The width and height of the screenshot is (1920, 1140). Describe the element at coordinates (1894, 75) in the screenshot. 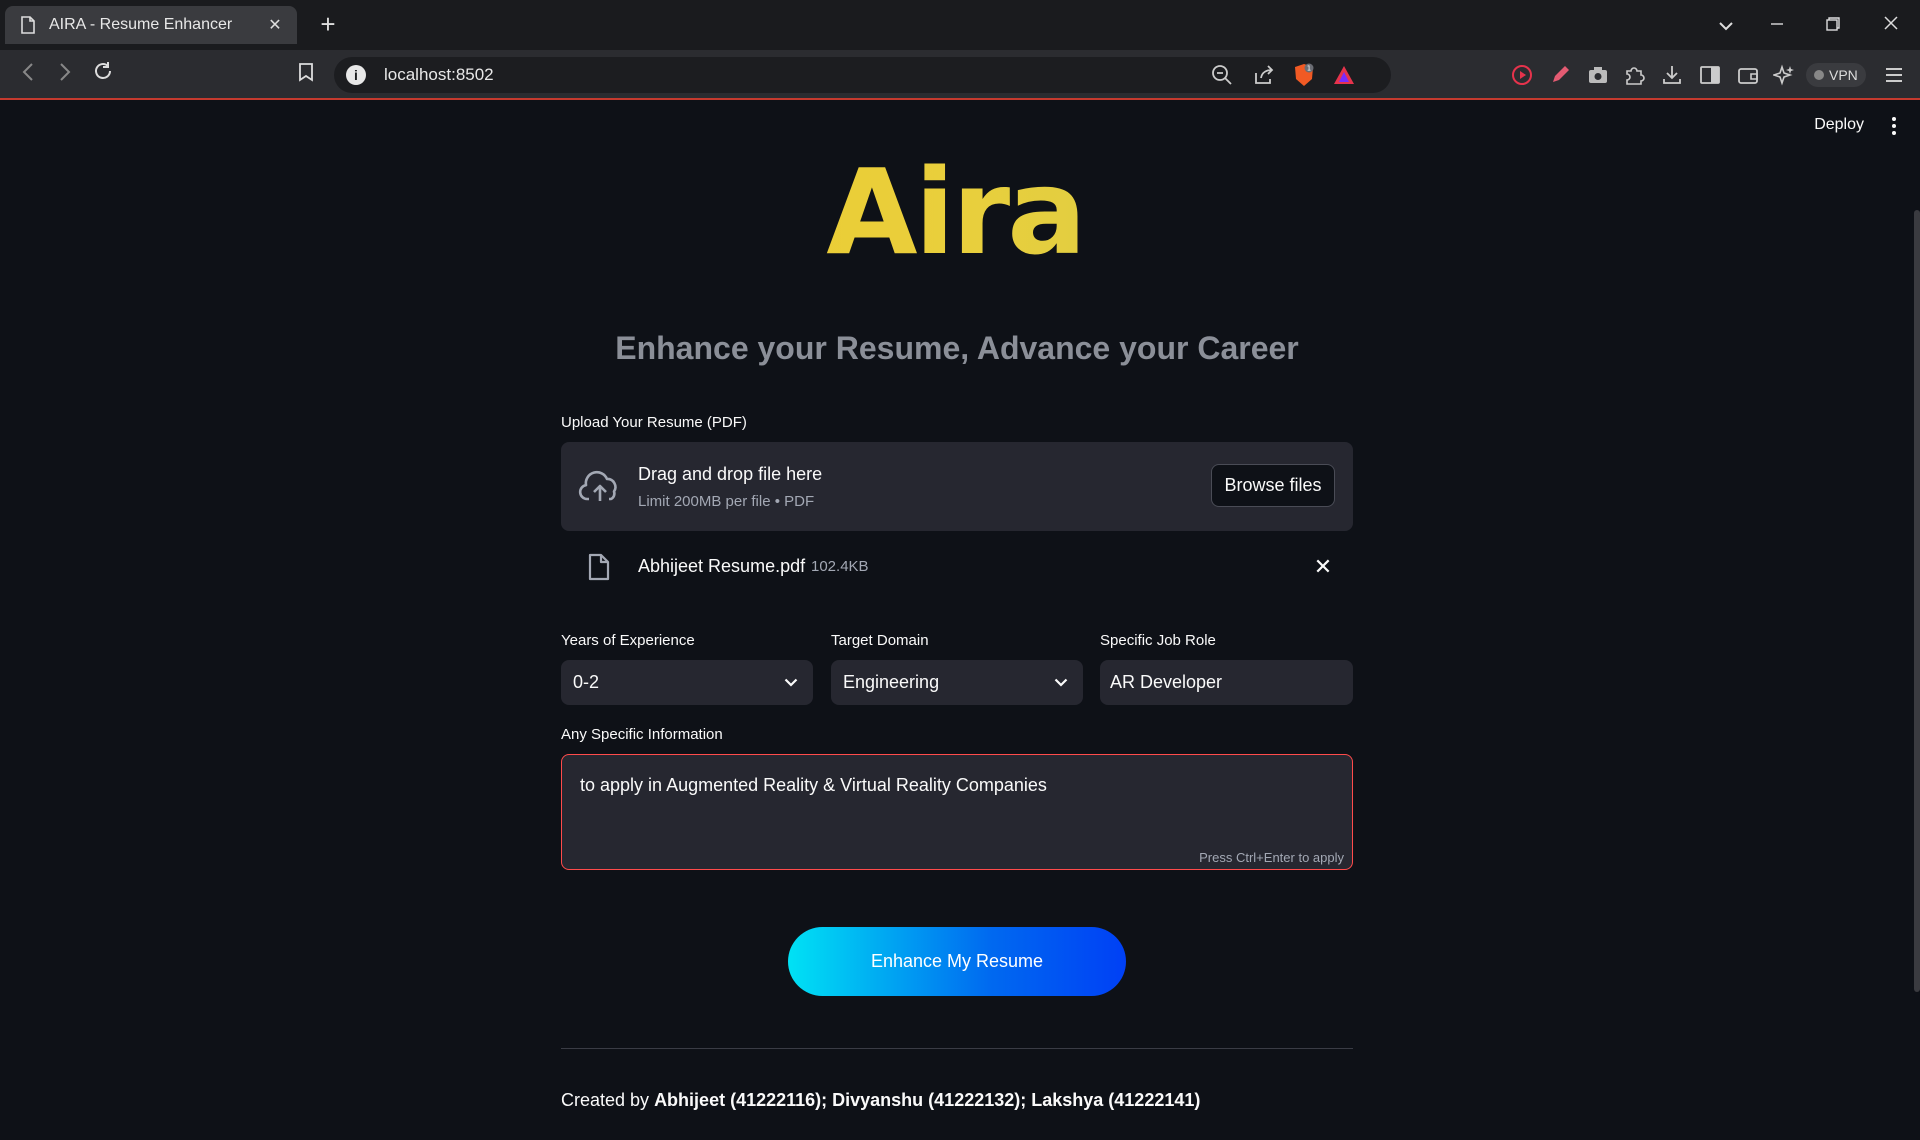

I see `menu-icon` at that location.